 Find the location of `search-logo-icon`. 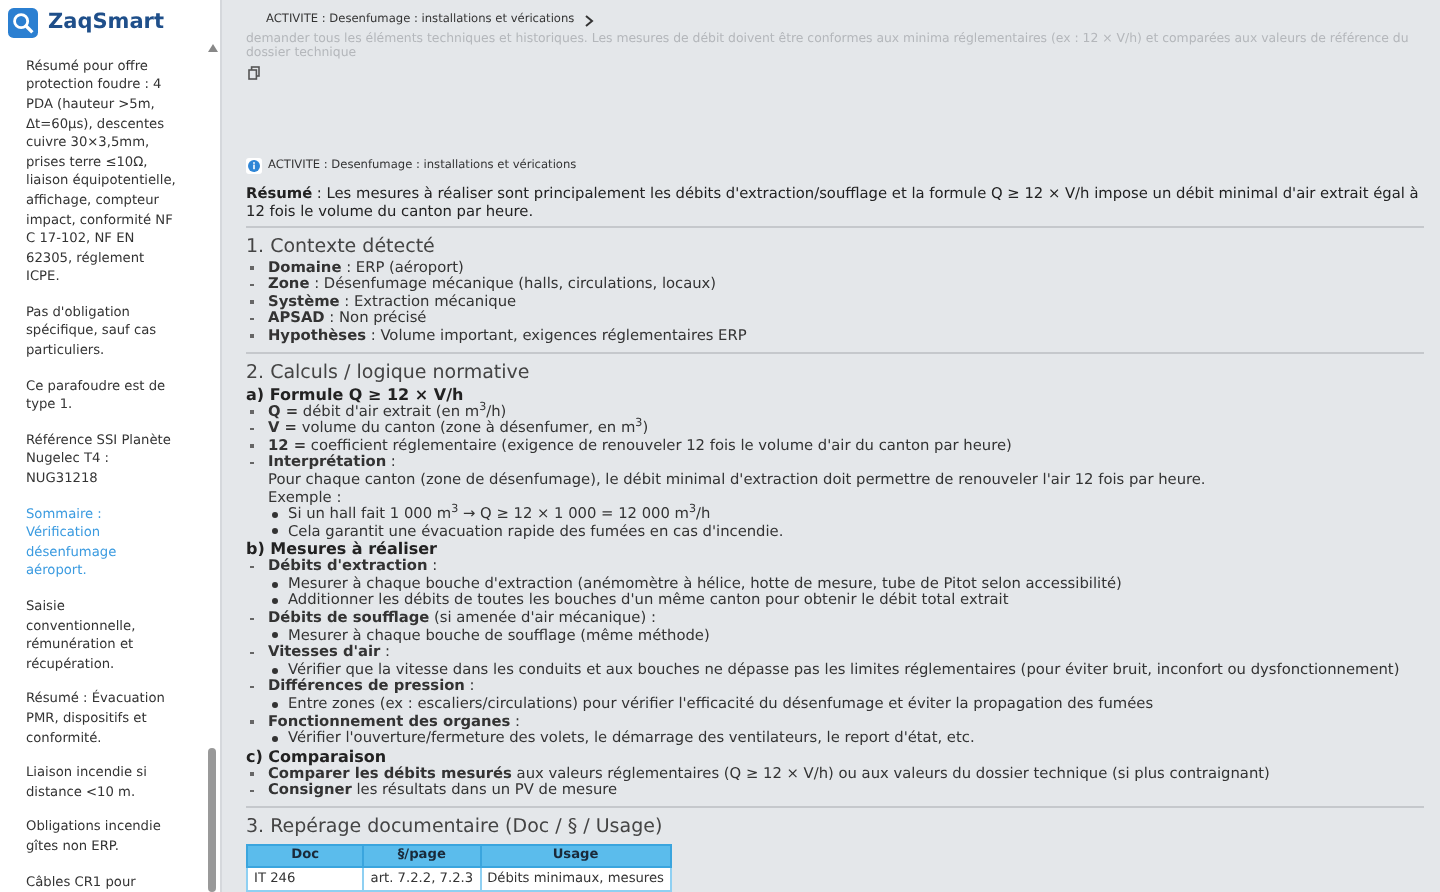

search-logo-icon is located at coordinates (23, 23).